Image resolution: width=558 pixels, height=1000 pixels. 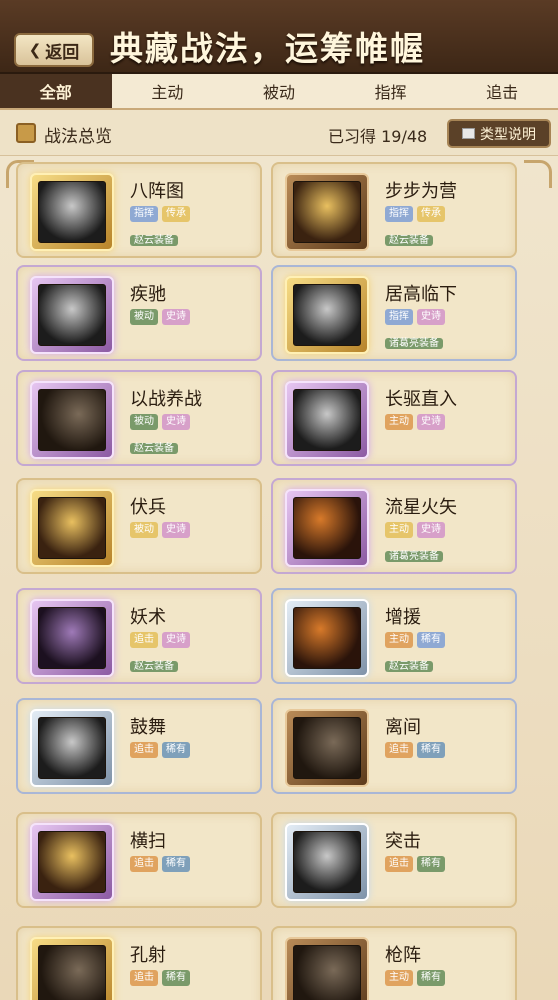 I want to click on tactic-card: 枪阵 主动 稀有, so click(x=394, y=963).